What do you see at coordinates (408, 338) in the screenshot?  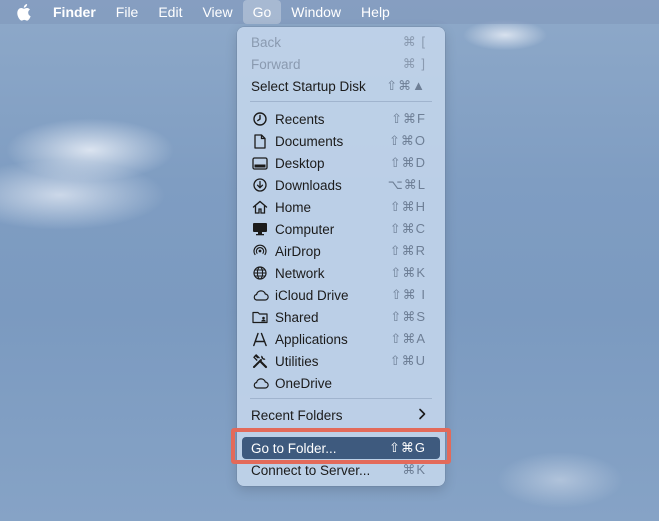 I see `shortcut-label: ⇧⌘A` at bounding box center [408, 338].